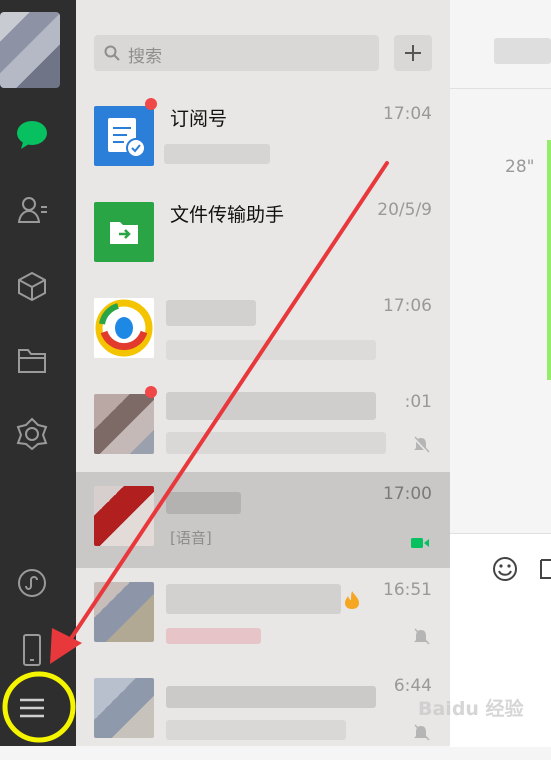 The height and width of the screenshot is (760, 551). I want to click on voice-duration: 28", so click(520, 167).